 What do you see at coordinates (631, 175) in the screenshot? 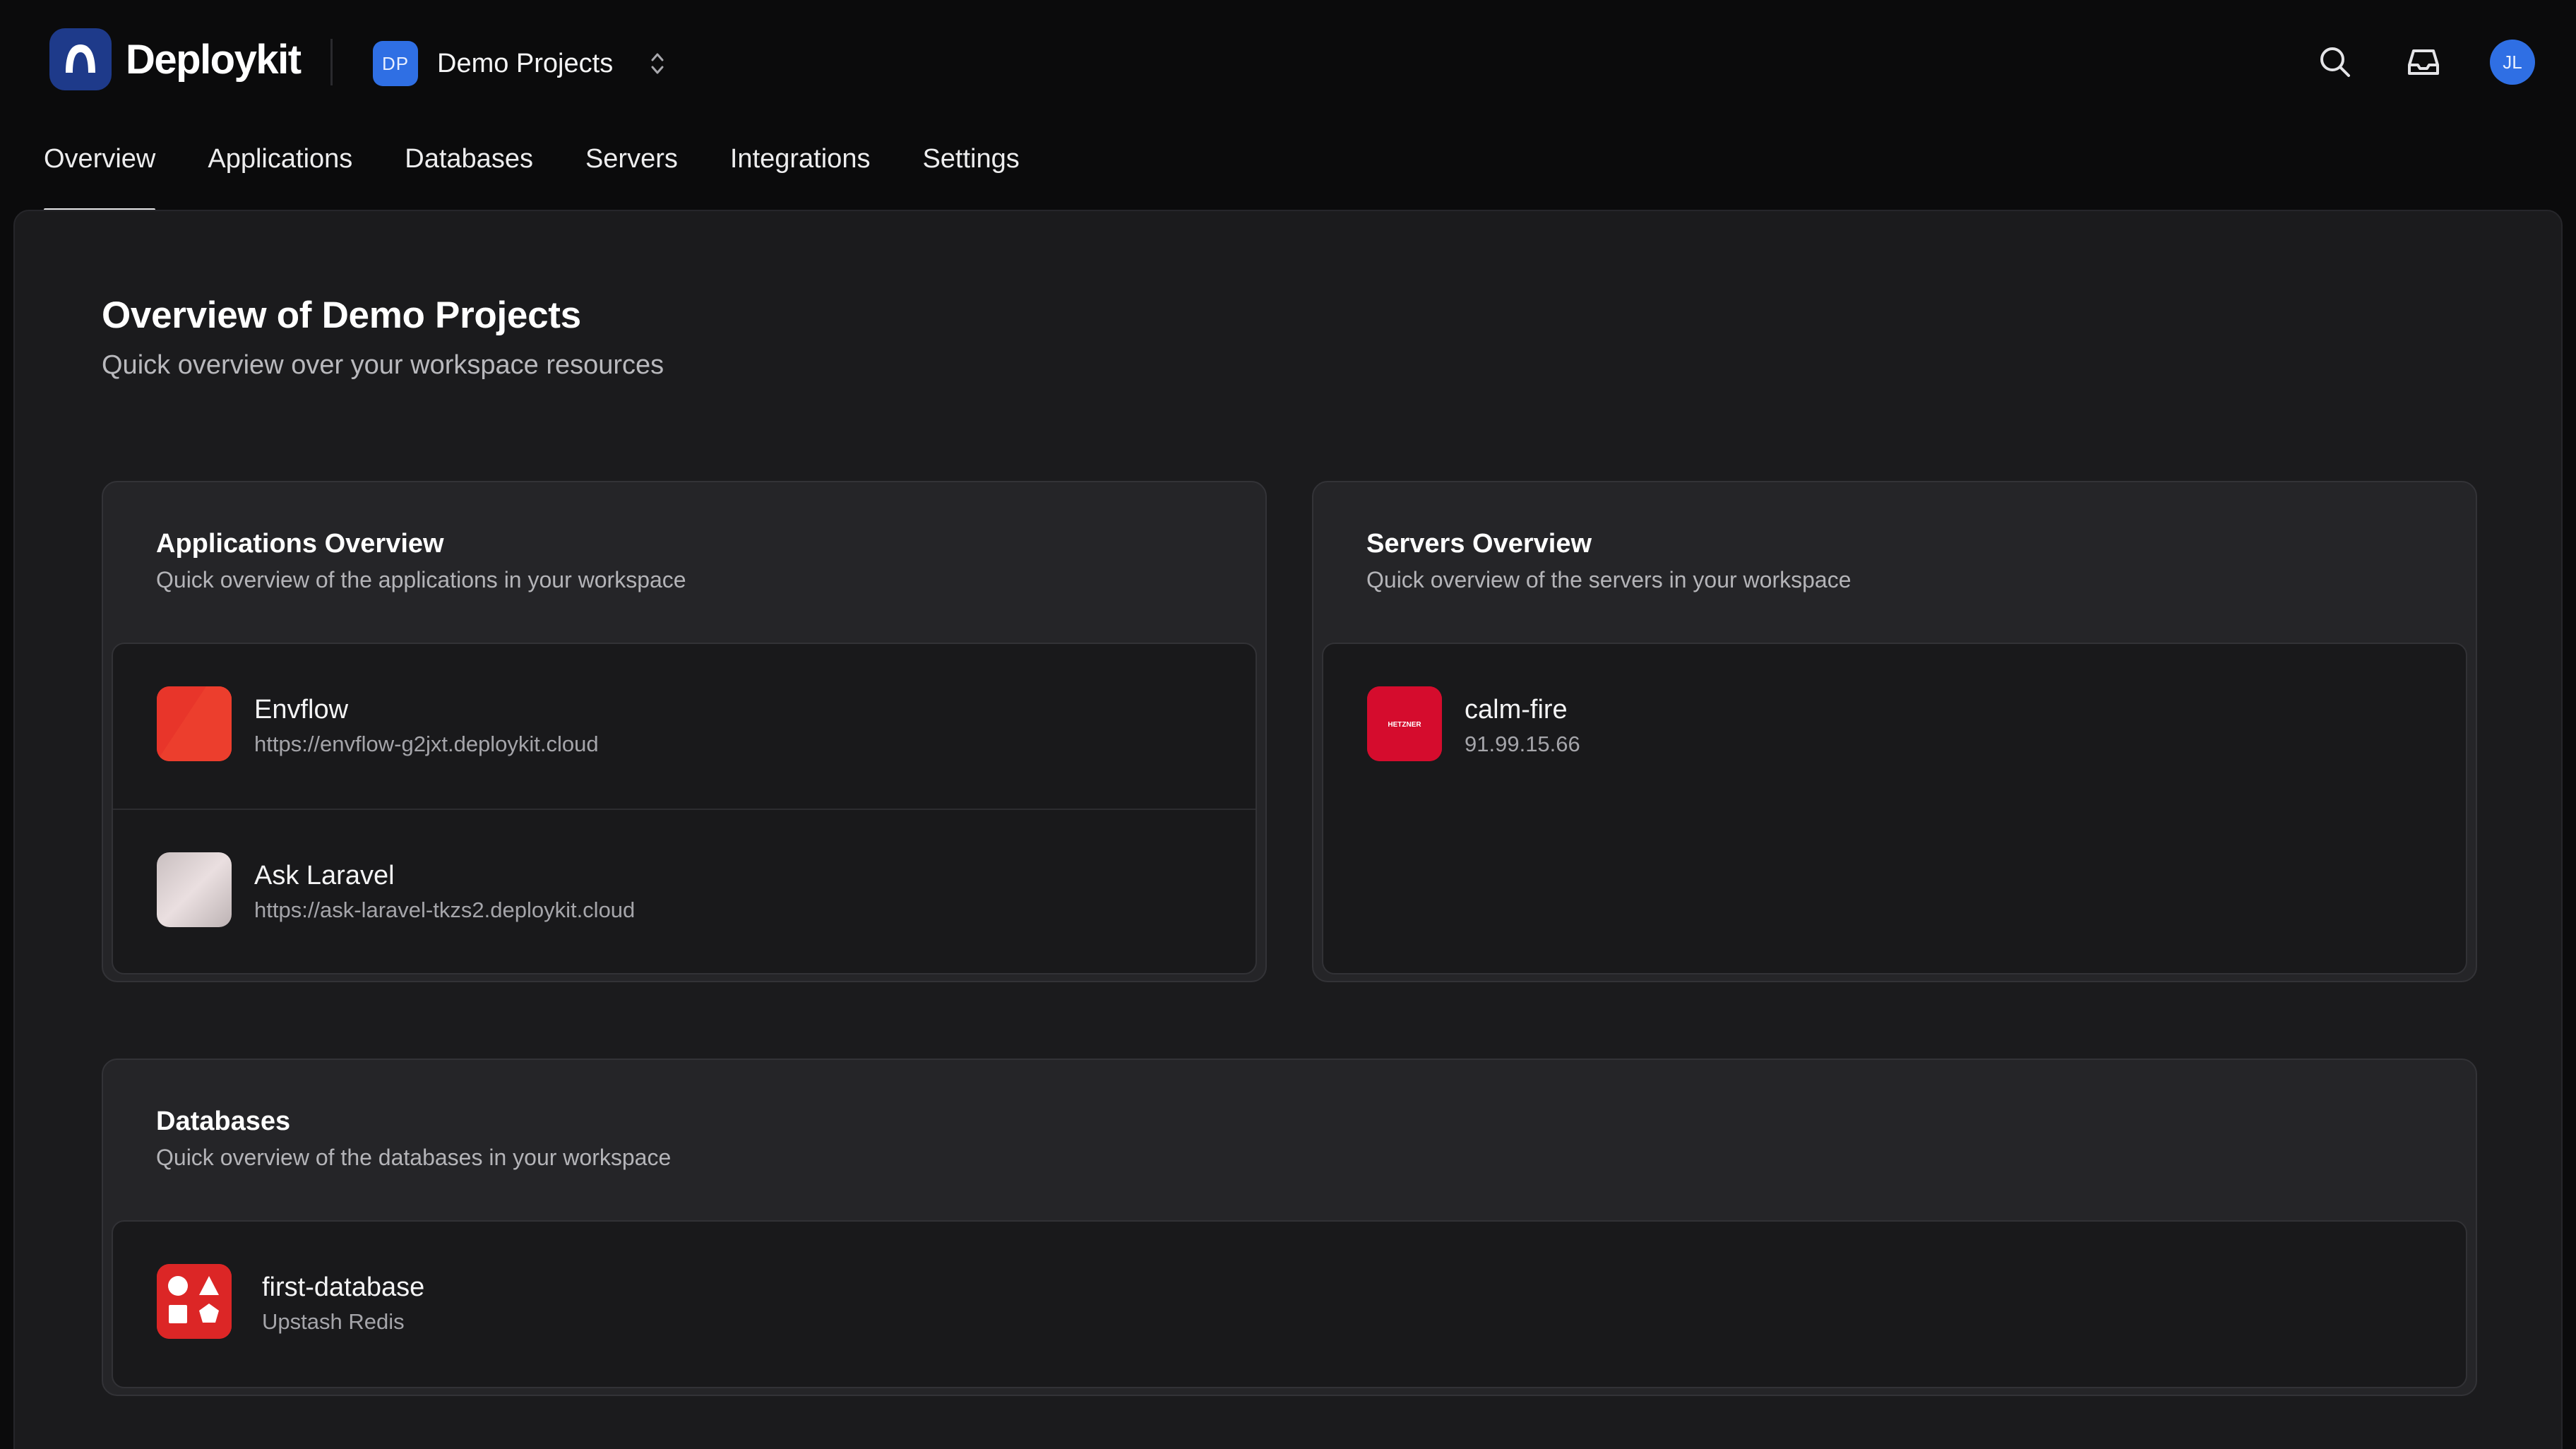
I see `tab-servers: Servers` at bounding box center [631, 175].